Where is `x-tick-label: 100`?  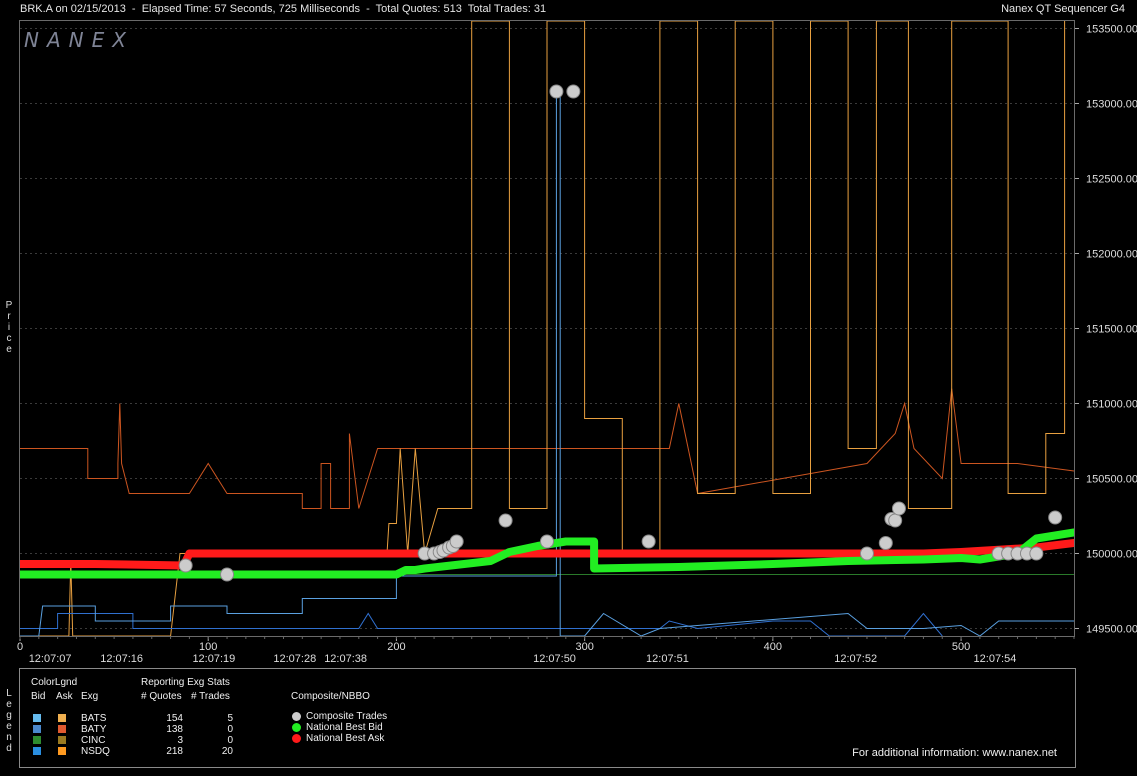 x-tick-label: 100 is located at coordinates (208, 647).